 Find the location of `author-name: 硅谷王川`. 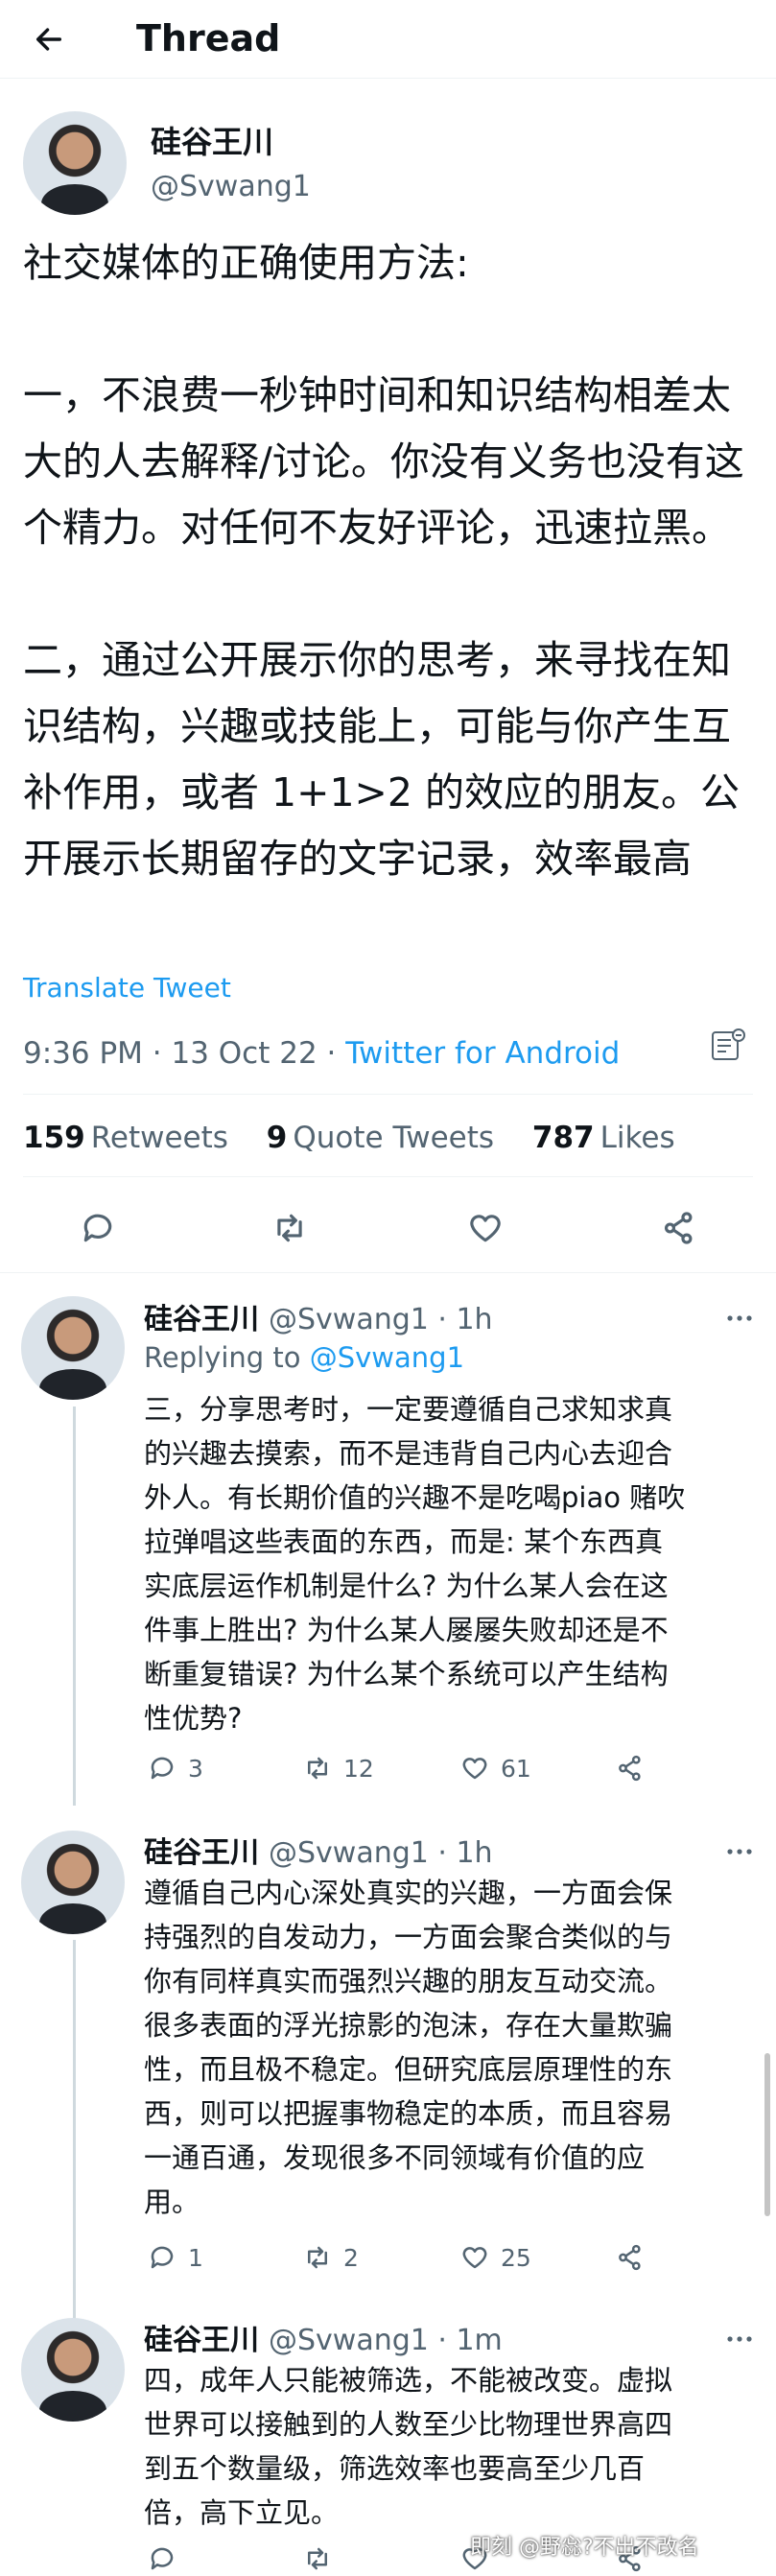

author-name: 硅谷王川 is located at coordinates (212, 140).